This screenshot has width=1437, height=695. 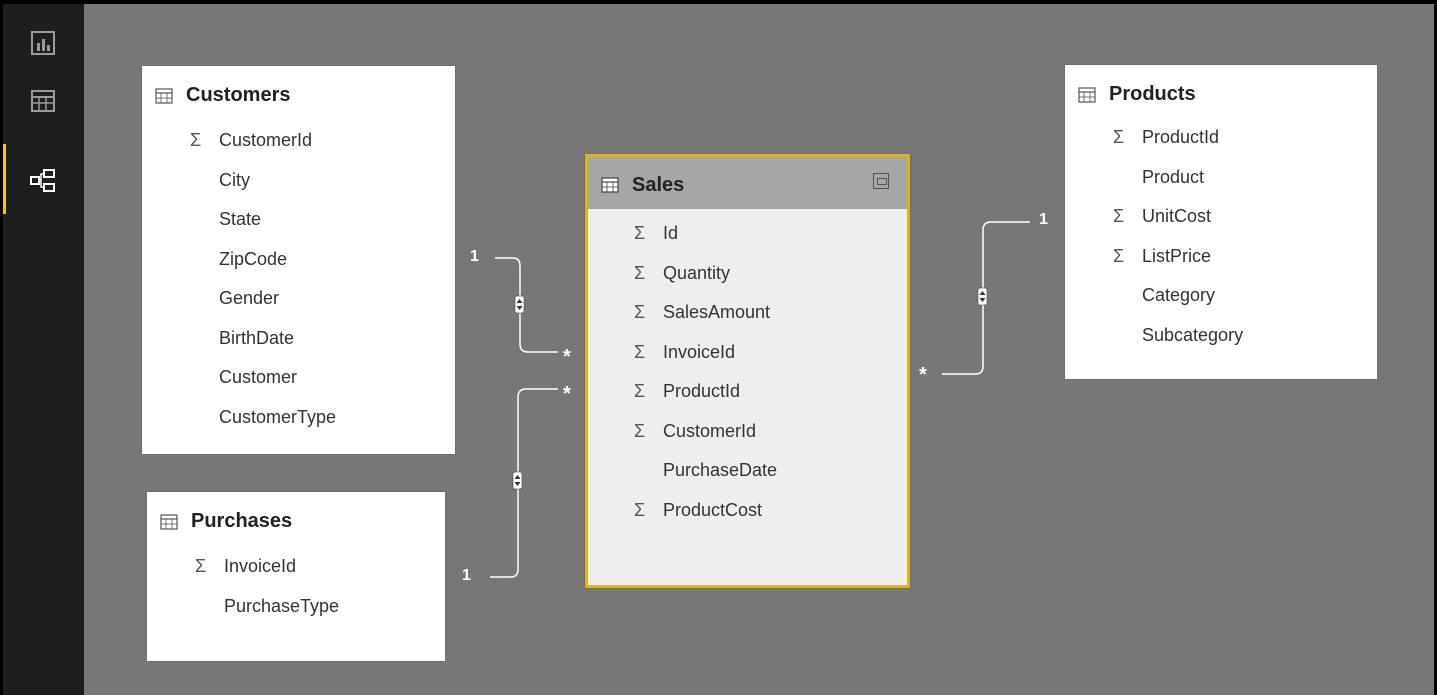 What do you see at coordinates (1173, 177) in the screenshot?
I see `field-product: Product` at bounding box center [1173, 177].